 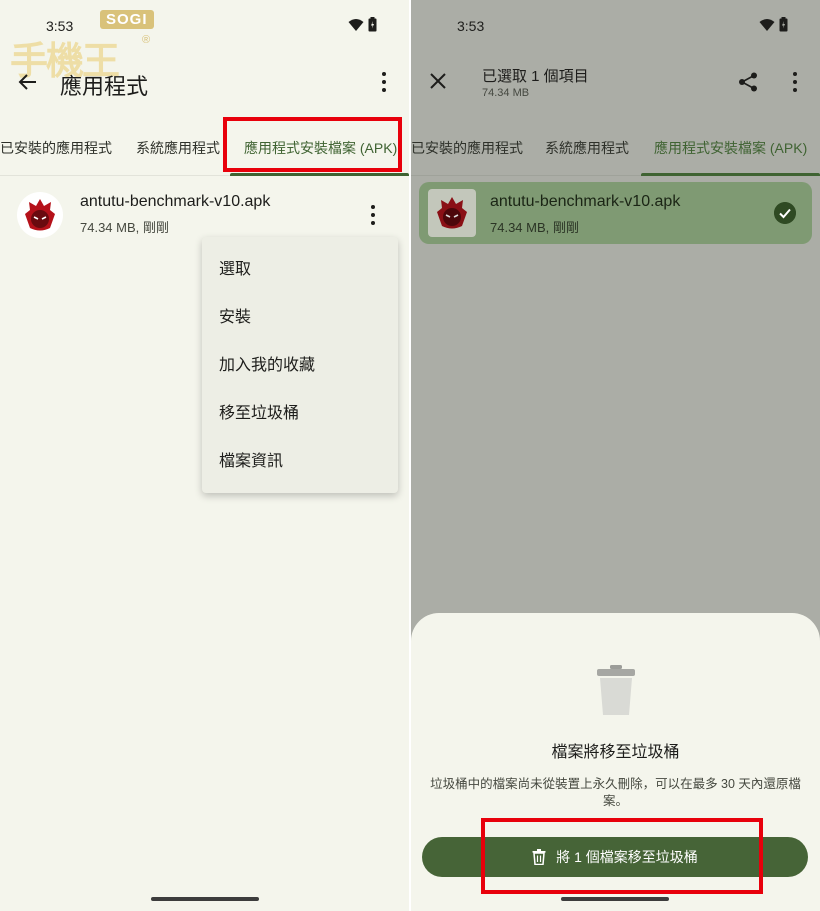 What do you see at coordinates (785, 213) in the screenshot?
I see `check-circle-icon` at bounding box center [785, 213].